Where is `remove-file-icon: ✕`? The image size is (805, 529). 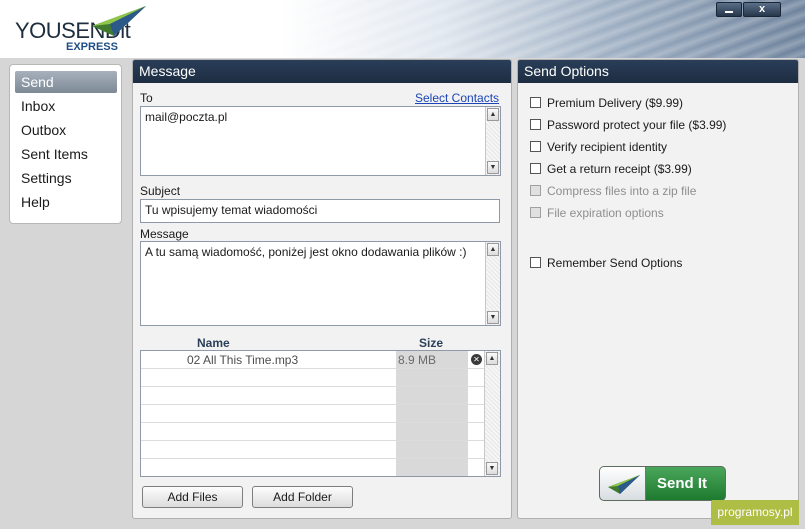 remove-file-icon: ✕ is located at coordinates (476, 359).